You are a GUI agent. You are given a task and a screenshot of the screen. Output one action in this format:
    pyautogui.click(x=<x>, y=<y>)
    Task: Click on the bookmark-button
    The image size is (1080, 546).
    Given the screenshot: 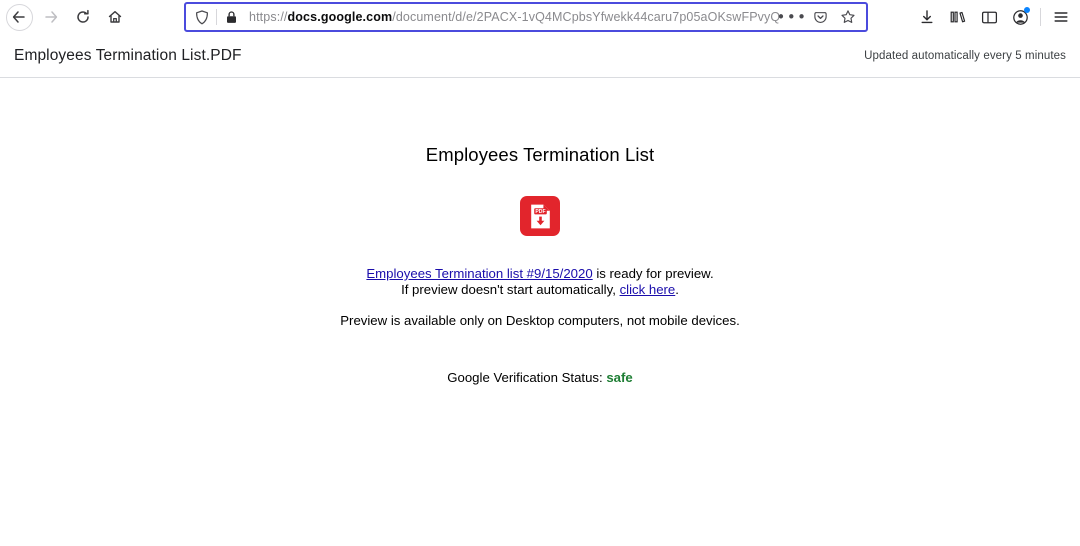 What is the action you would take?
    pyautogui.click(x=848, y=17)
    